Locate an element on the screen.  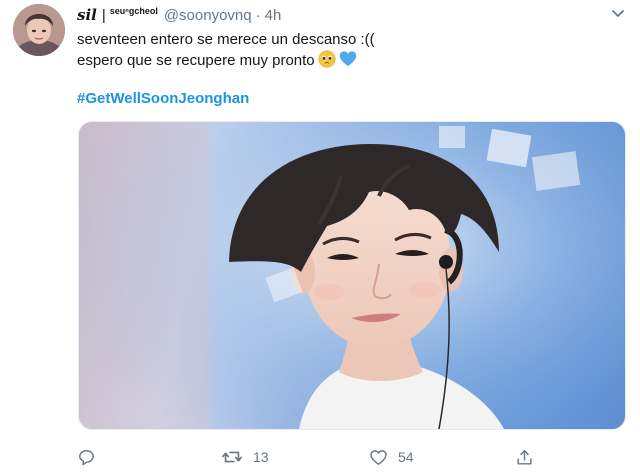
like-count: 54 is located at coordinates (406, 457).